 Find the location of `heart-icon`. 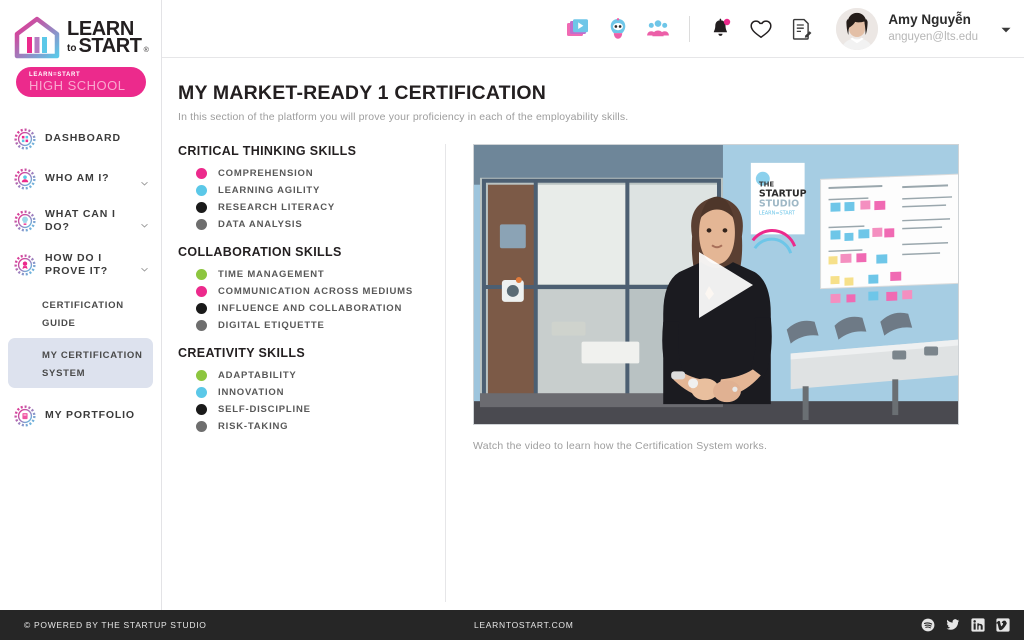

heart-icon is located at coordinates (761, 29).